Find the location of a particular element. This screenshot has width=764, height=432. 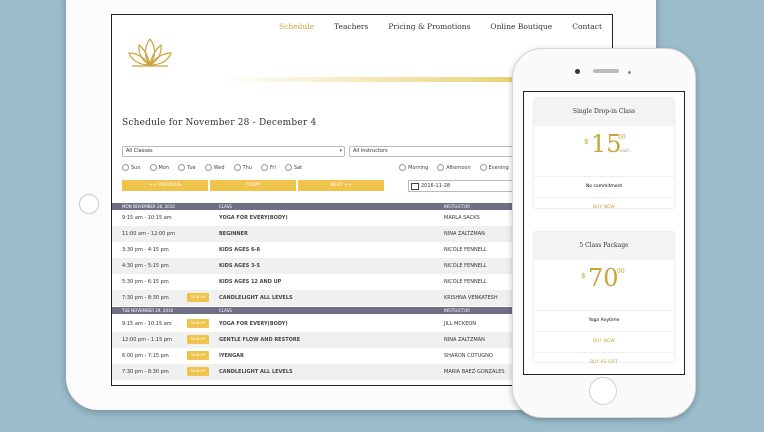

price-cents: 00 is located at coordinates (621, 271).